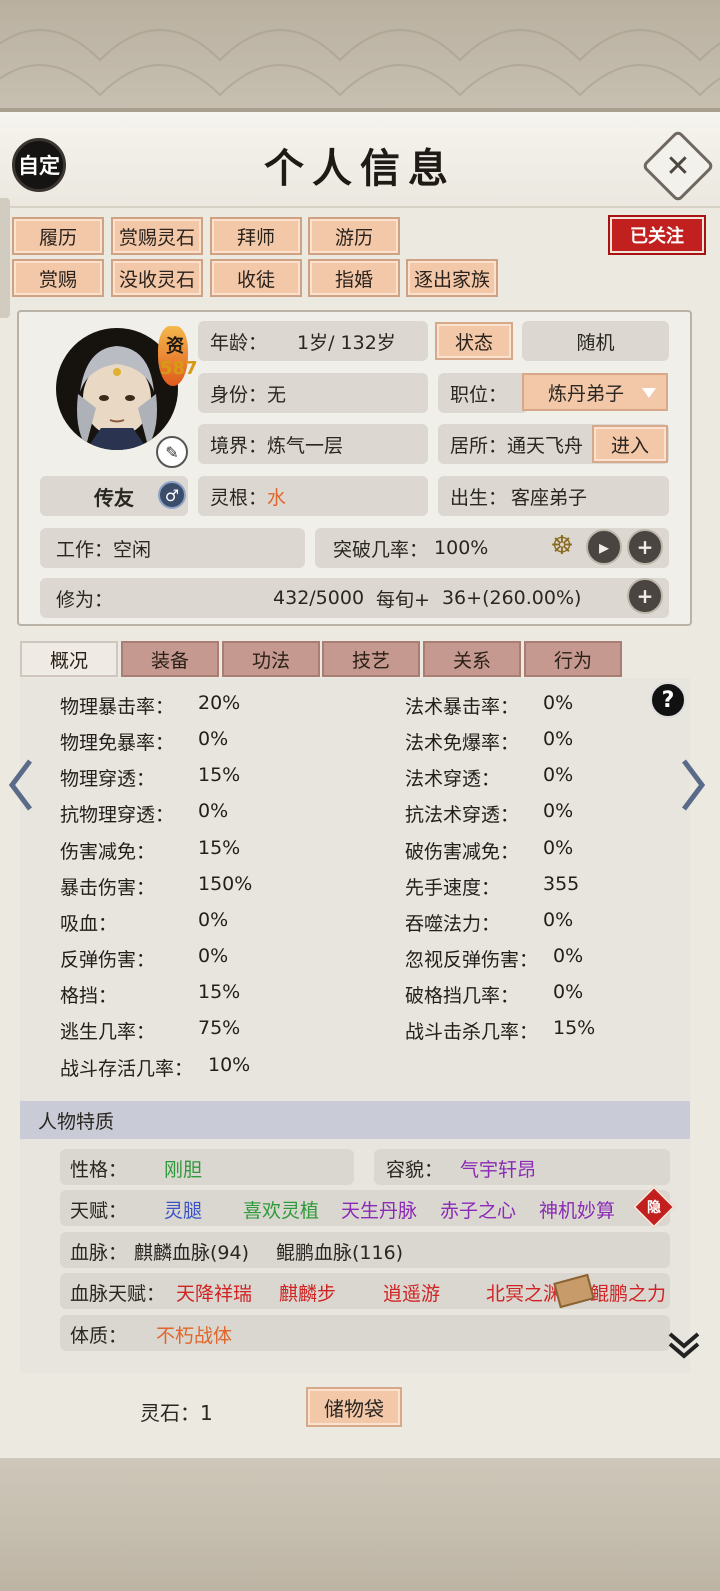  What do you see at coordinates (117, 743) in the screenshot?
I see `stat-label: 物理免暴率：` at bounding box center [117, 743].